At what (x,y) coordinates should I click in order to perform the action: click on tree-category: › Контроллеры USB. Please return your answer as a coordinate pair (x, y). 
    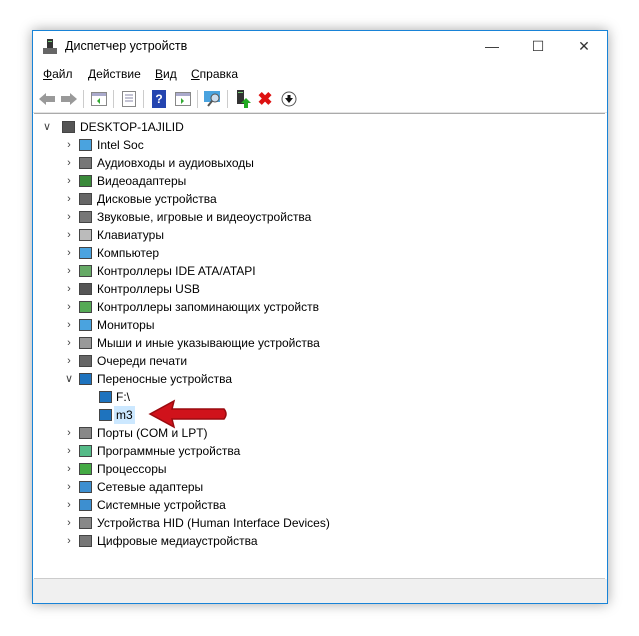
    Looking at the image, I should click on (319, 289).